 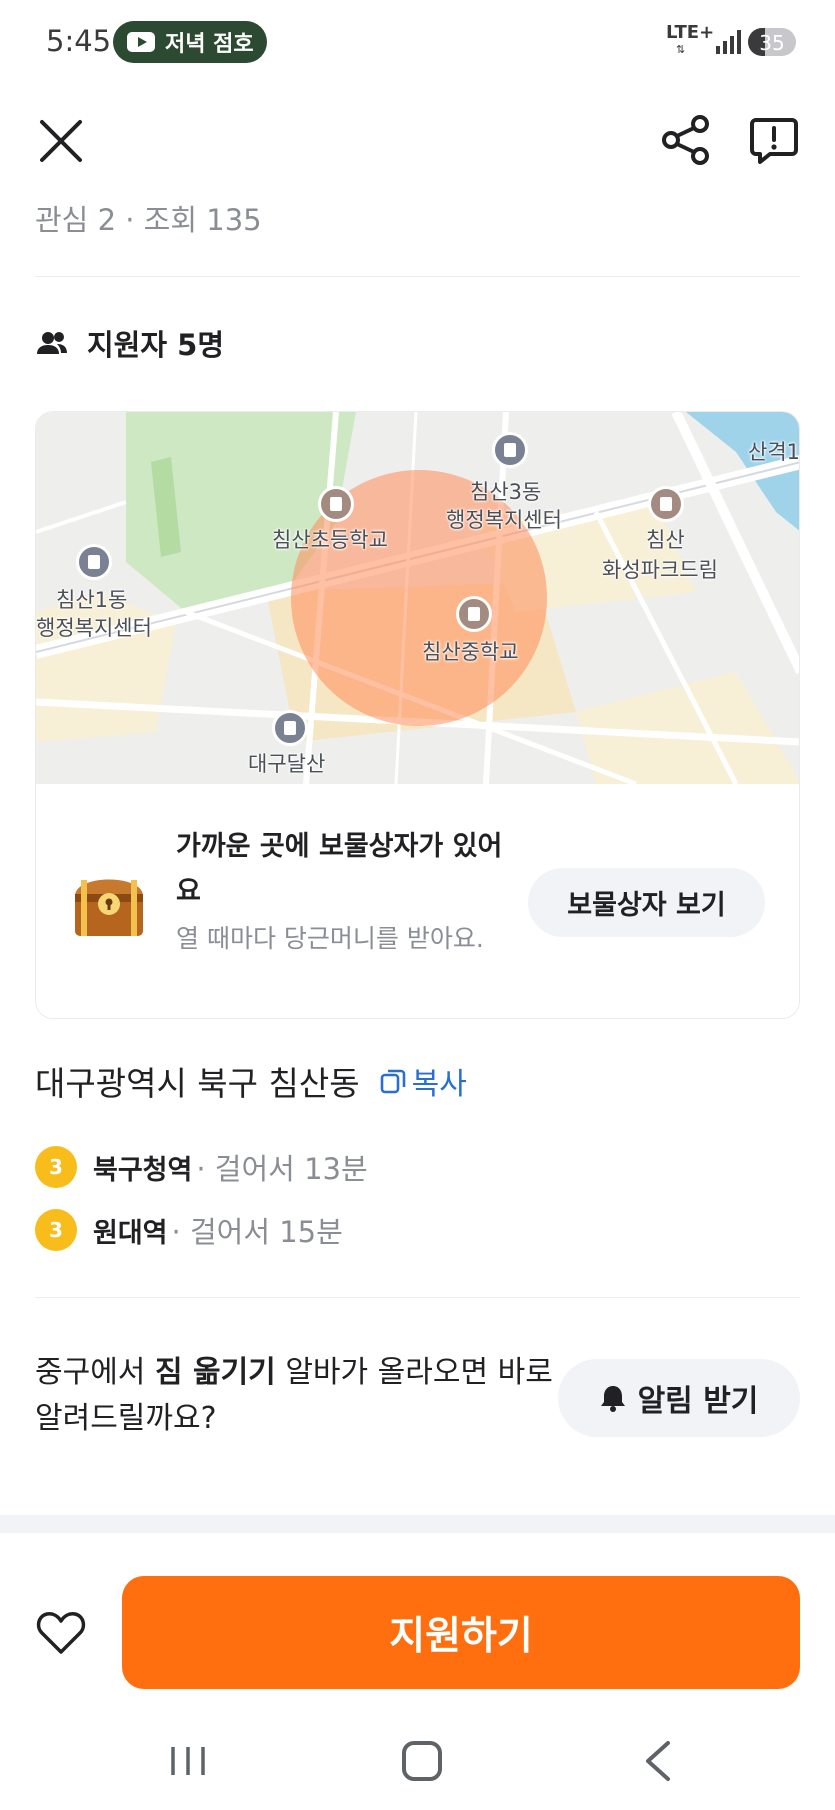 What do you see at coordinates (666, 504) in the screenshot?
I see `apartment-poi-icon` at bounding box center [666, 504].